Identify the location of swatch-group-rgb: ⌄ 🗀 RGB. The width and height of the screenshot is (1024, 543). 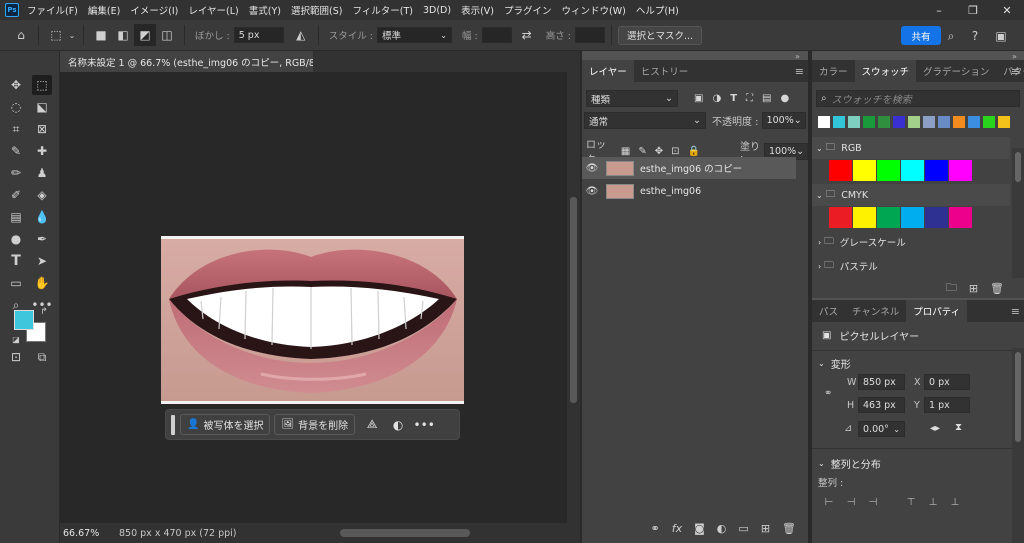
(911, 148).